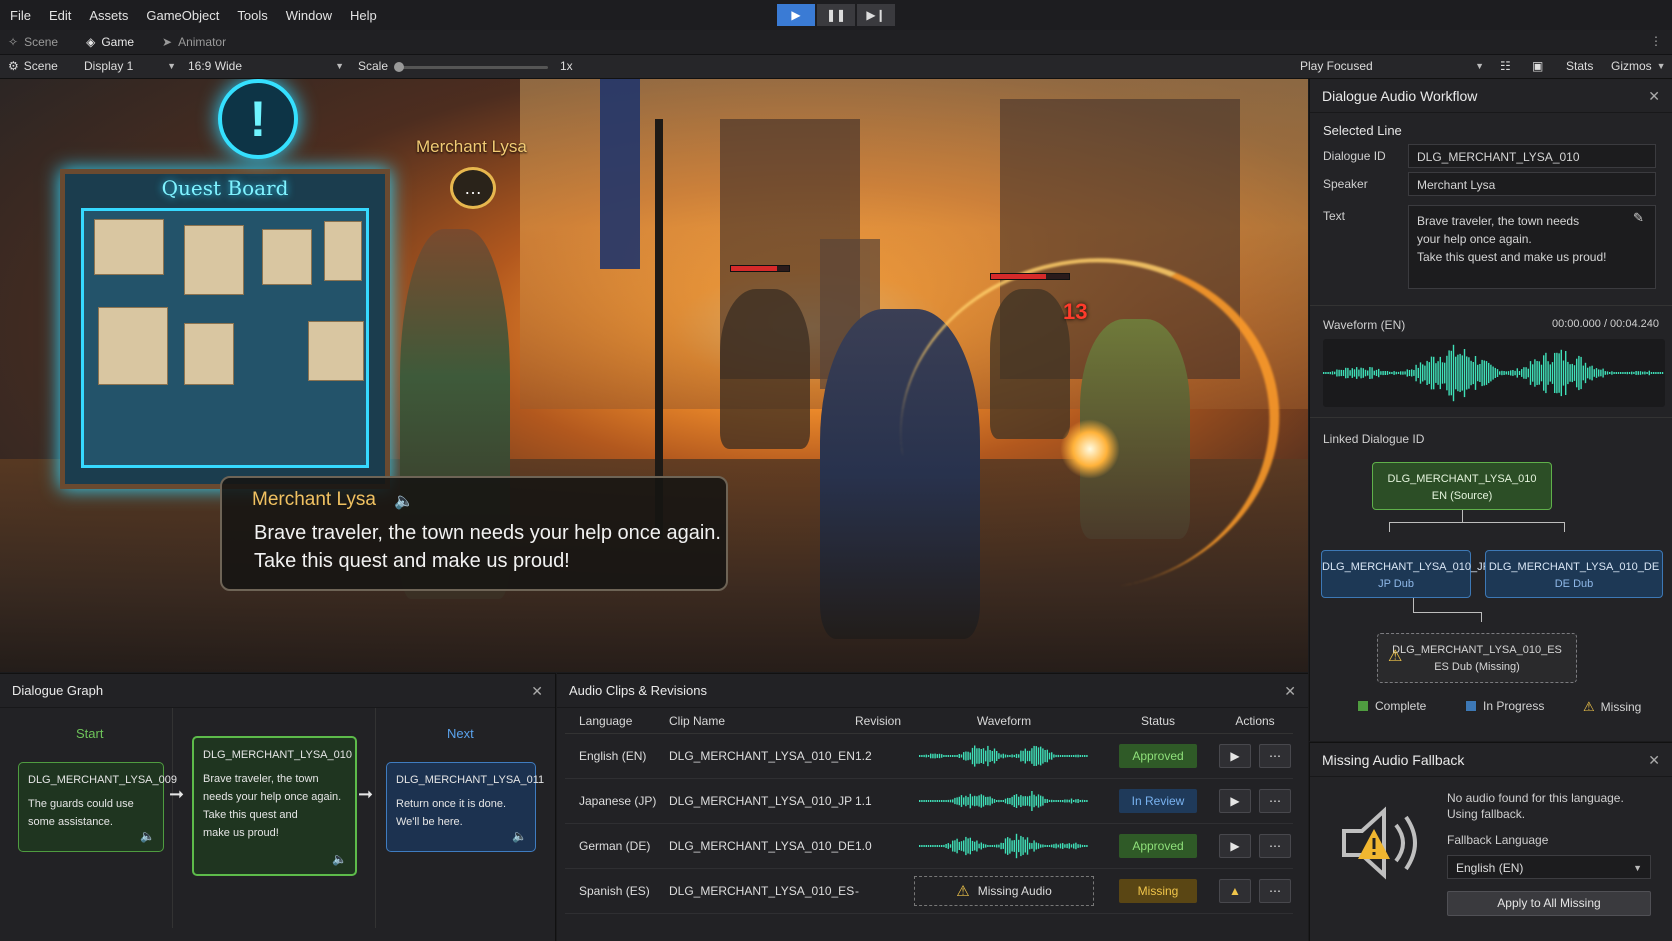 Image resolution: width=1672 pixels, height=941 pixels. Describe the element at coordinates (309, 15) in the screenshot. I see `menu-window: Window` at that location.